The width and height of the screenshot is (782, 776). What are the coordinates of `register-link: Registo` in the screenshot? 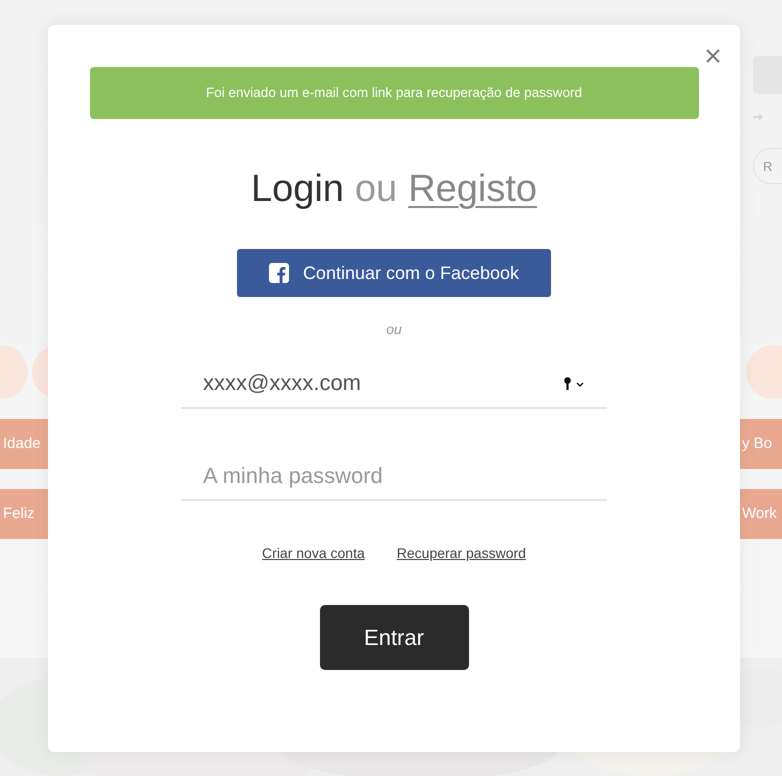 It's located at (473, 189).